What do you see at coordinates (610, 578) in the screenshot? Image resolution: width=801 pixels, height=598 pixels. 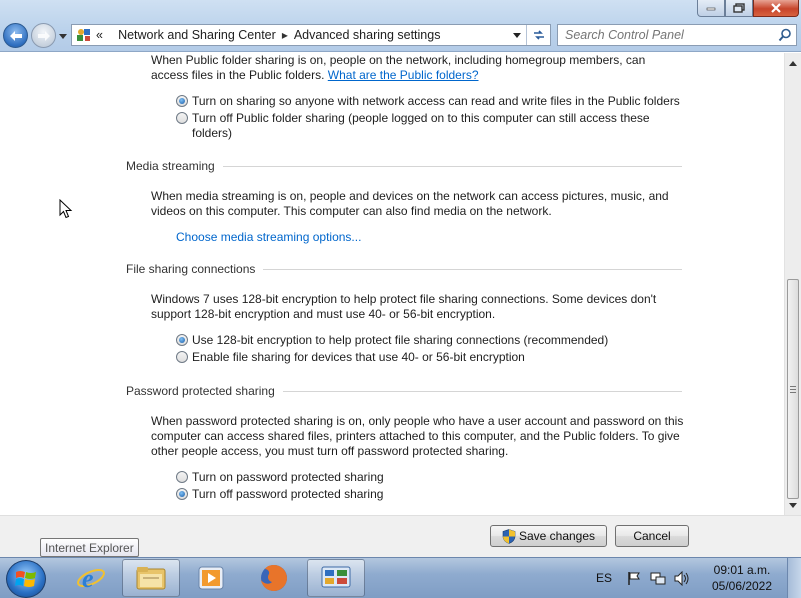 I see `language-indicator: ES` at bounding box center [610, 578].